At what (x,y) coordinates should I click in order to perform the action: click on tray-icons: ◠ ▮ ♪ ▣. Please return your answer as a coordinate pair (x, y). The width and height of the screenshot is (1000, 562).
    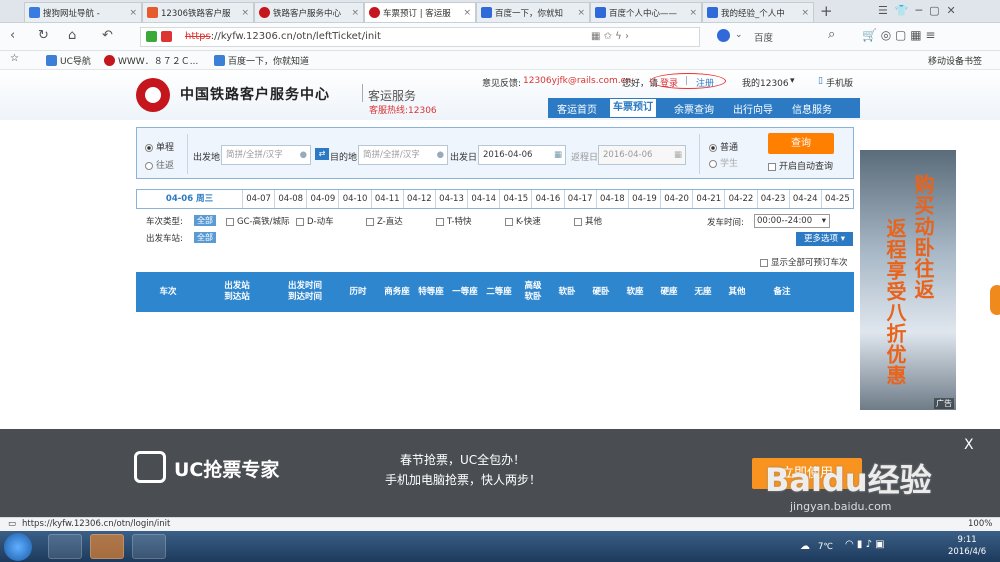
    Looking at the image, I should click on (865, 544).